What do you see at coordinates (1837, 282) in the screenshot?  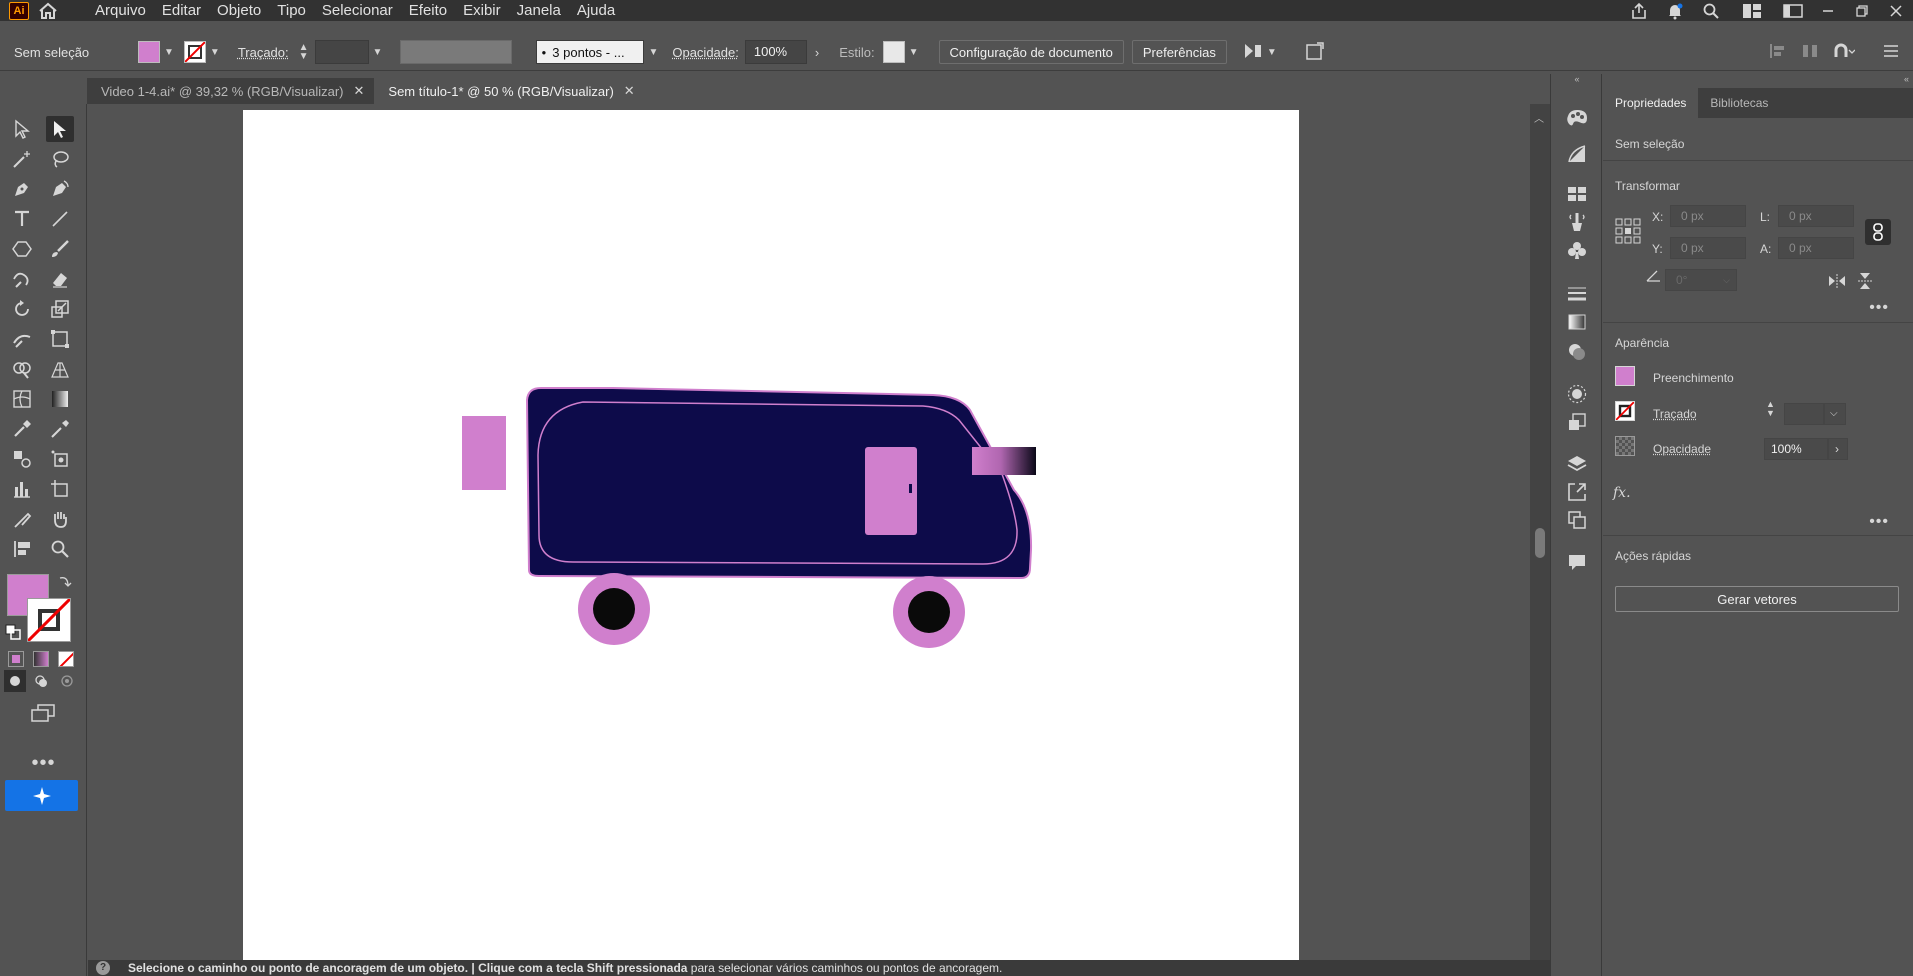 I see `flip-horizontal-icon` at bounding box center [1837, 282].